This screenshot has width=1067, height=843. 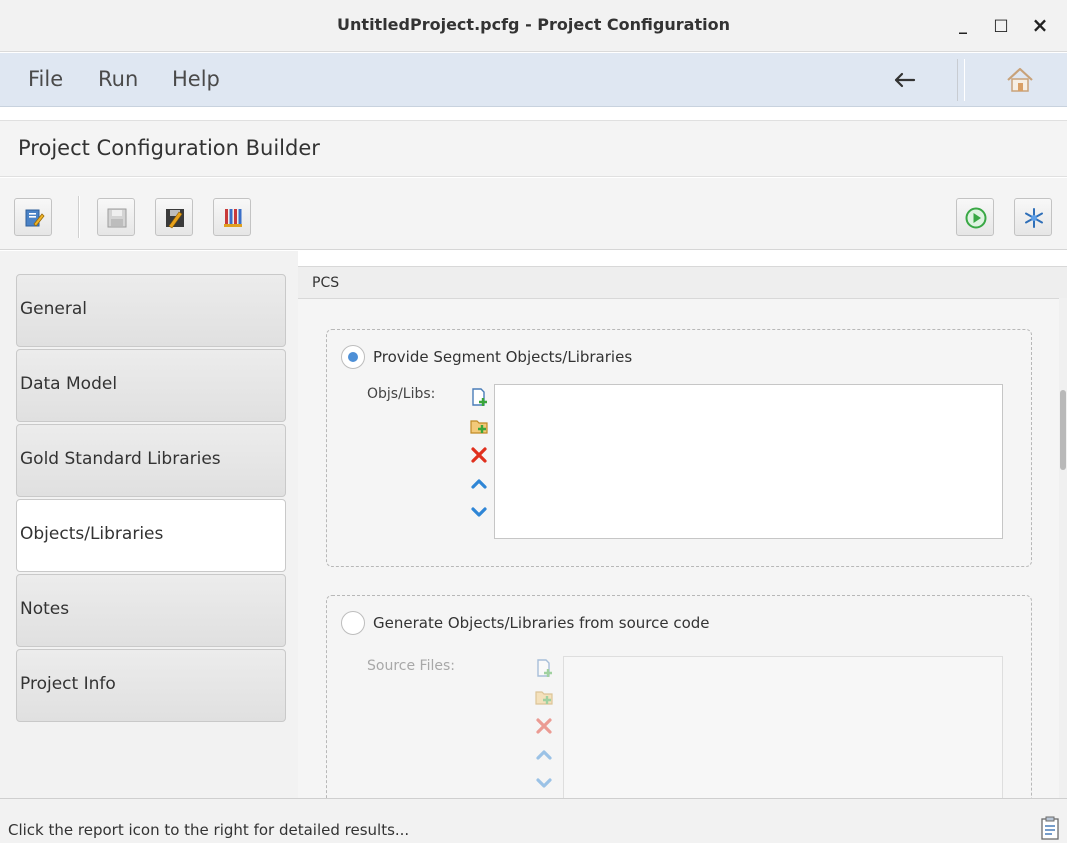 I want to click on run-button, so click(x=975, y=217).